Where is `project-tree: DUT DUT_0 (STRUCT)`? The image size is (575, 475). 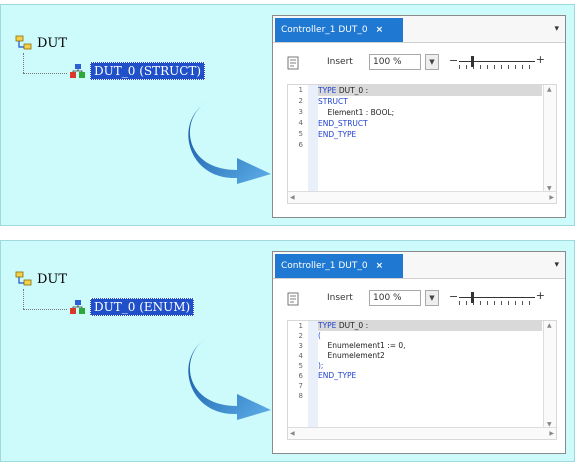 project-tree: DUT DUT_0 (STRUCT) is located at coordinates (130, 65).